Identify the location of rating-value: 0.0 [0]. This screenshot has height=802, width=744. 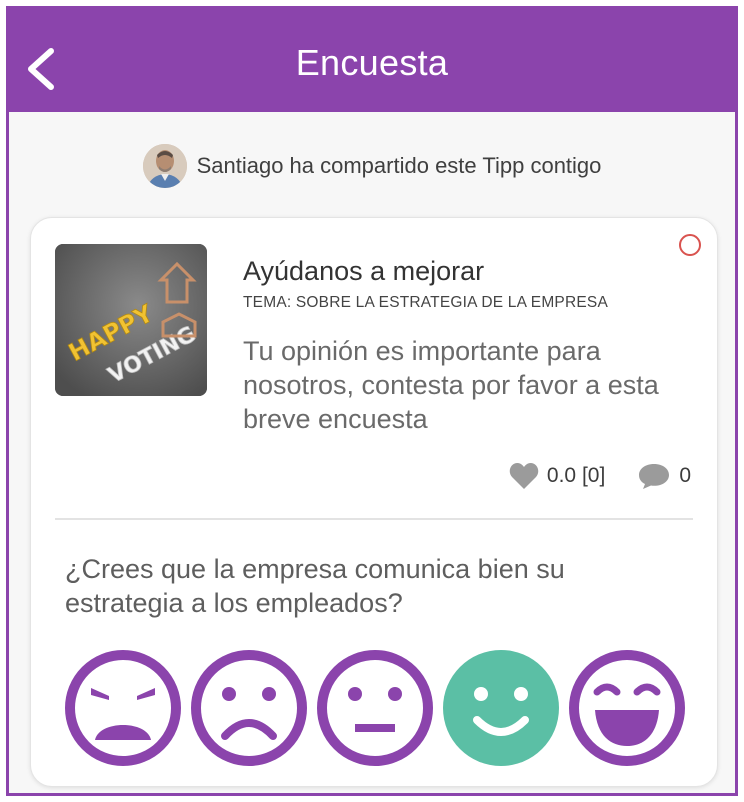
(576, 475).